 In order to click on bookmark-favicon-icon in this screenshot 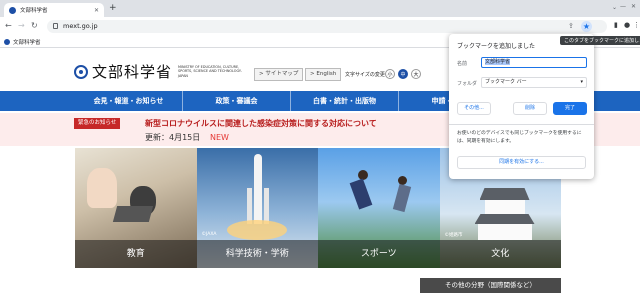, I will do `click(7, 42)`.